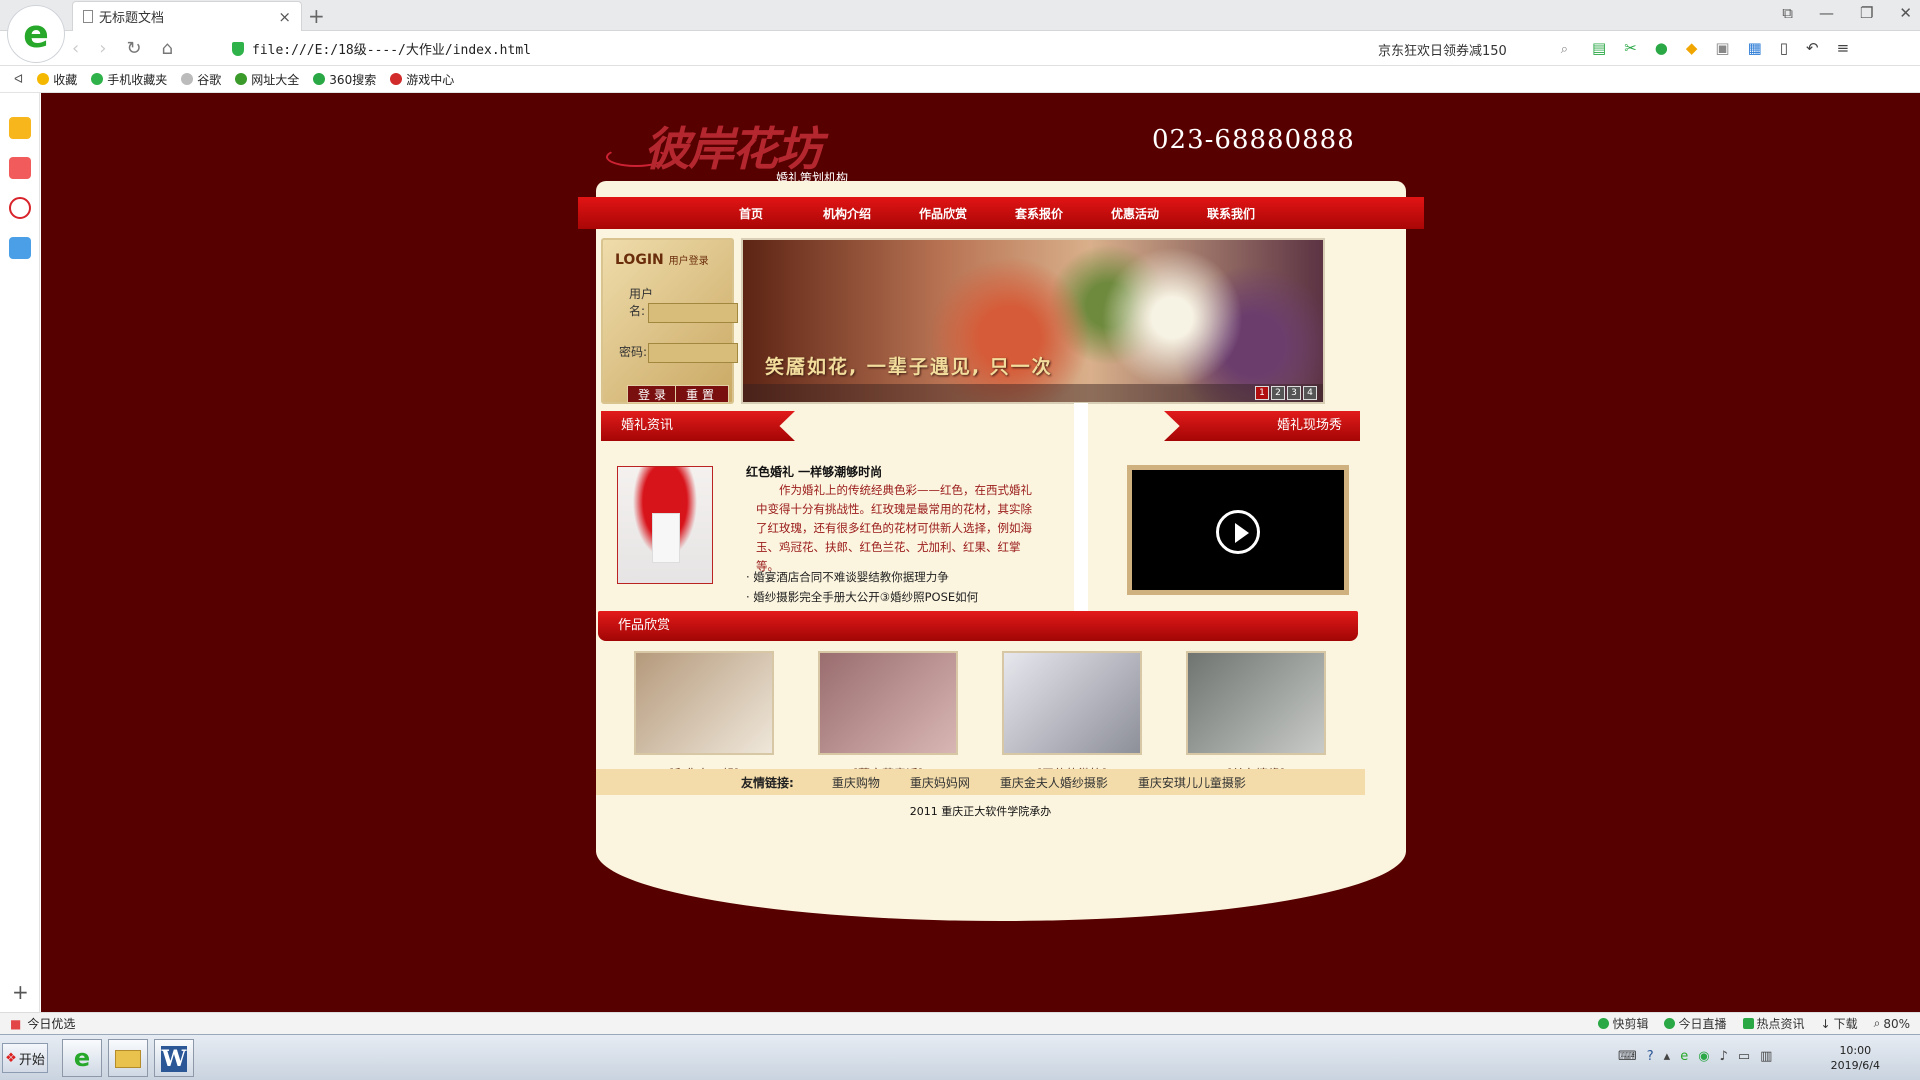  Describe the element at coordinates (1724, 1056) in the screenshot. I see `volume-icon: ♪` at that location.